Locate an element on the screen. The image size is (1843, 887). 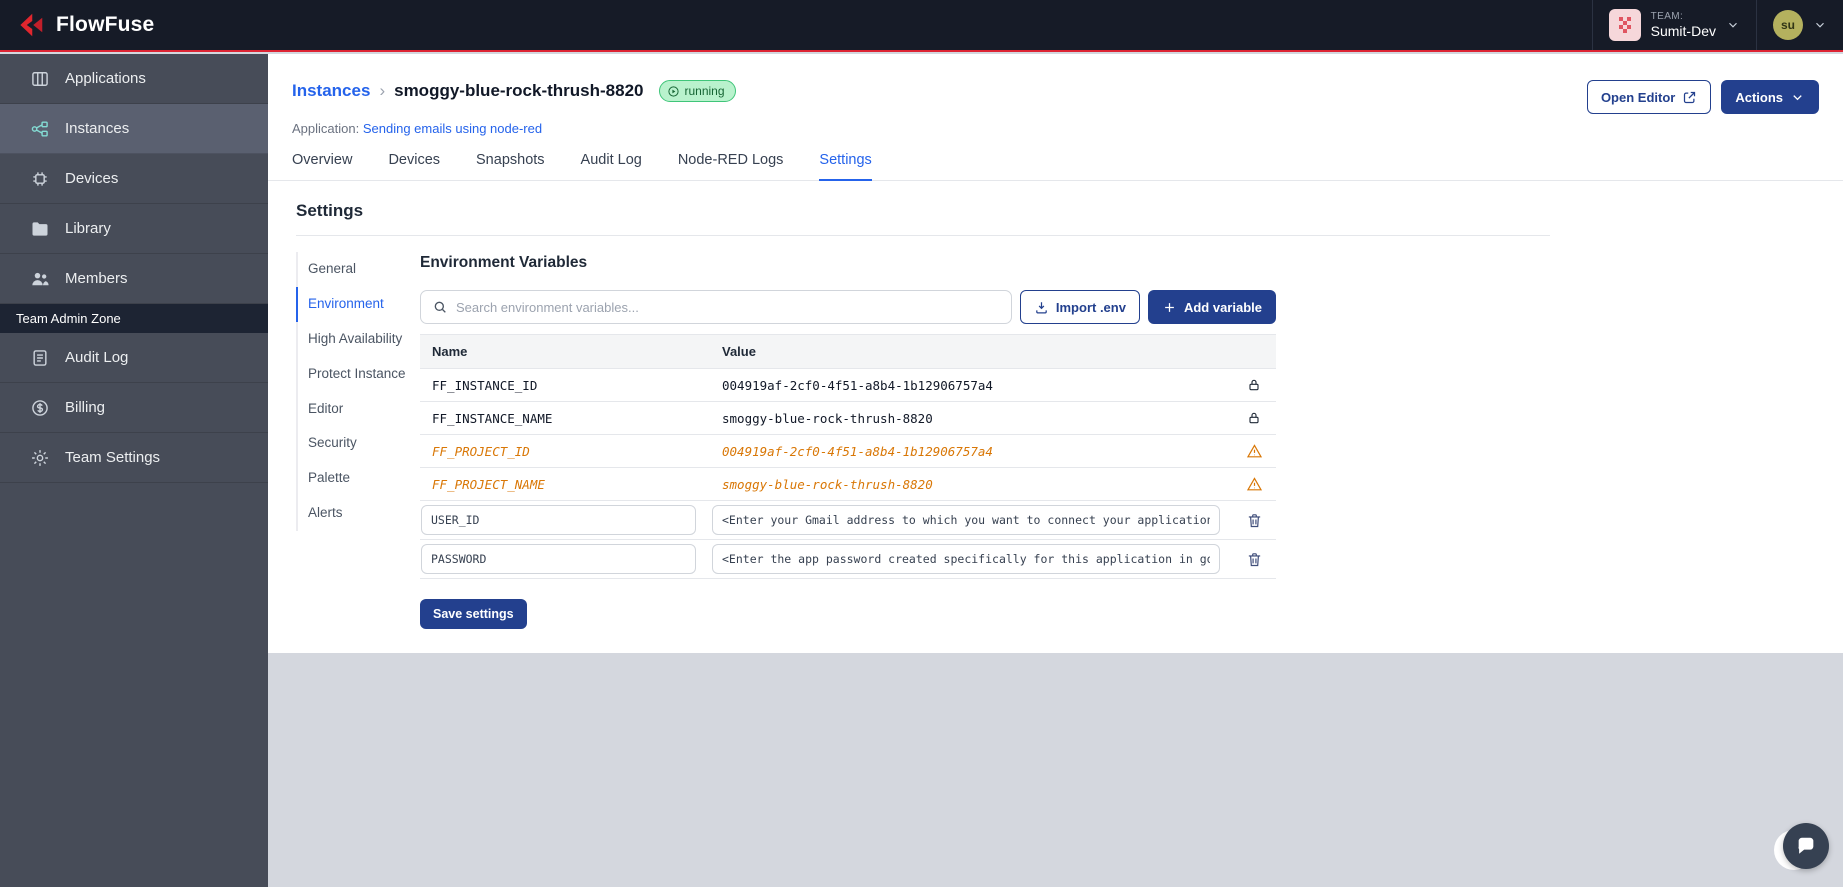
sidebar-item-label: Members is located at coordinates (96, 278).